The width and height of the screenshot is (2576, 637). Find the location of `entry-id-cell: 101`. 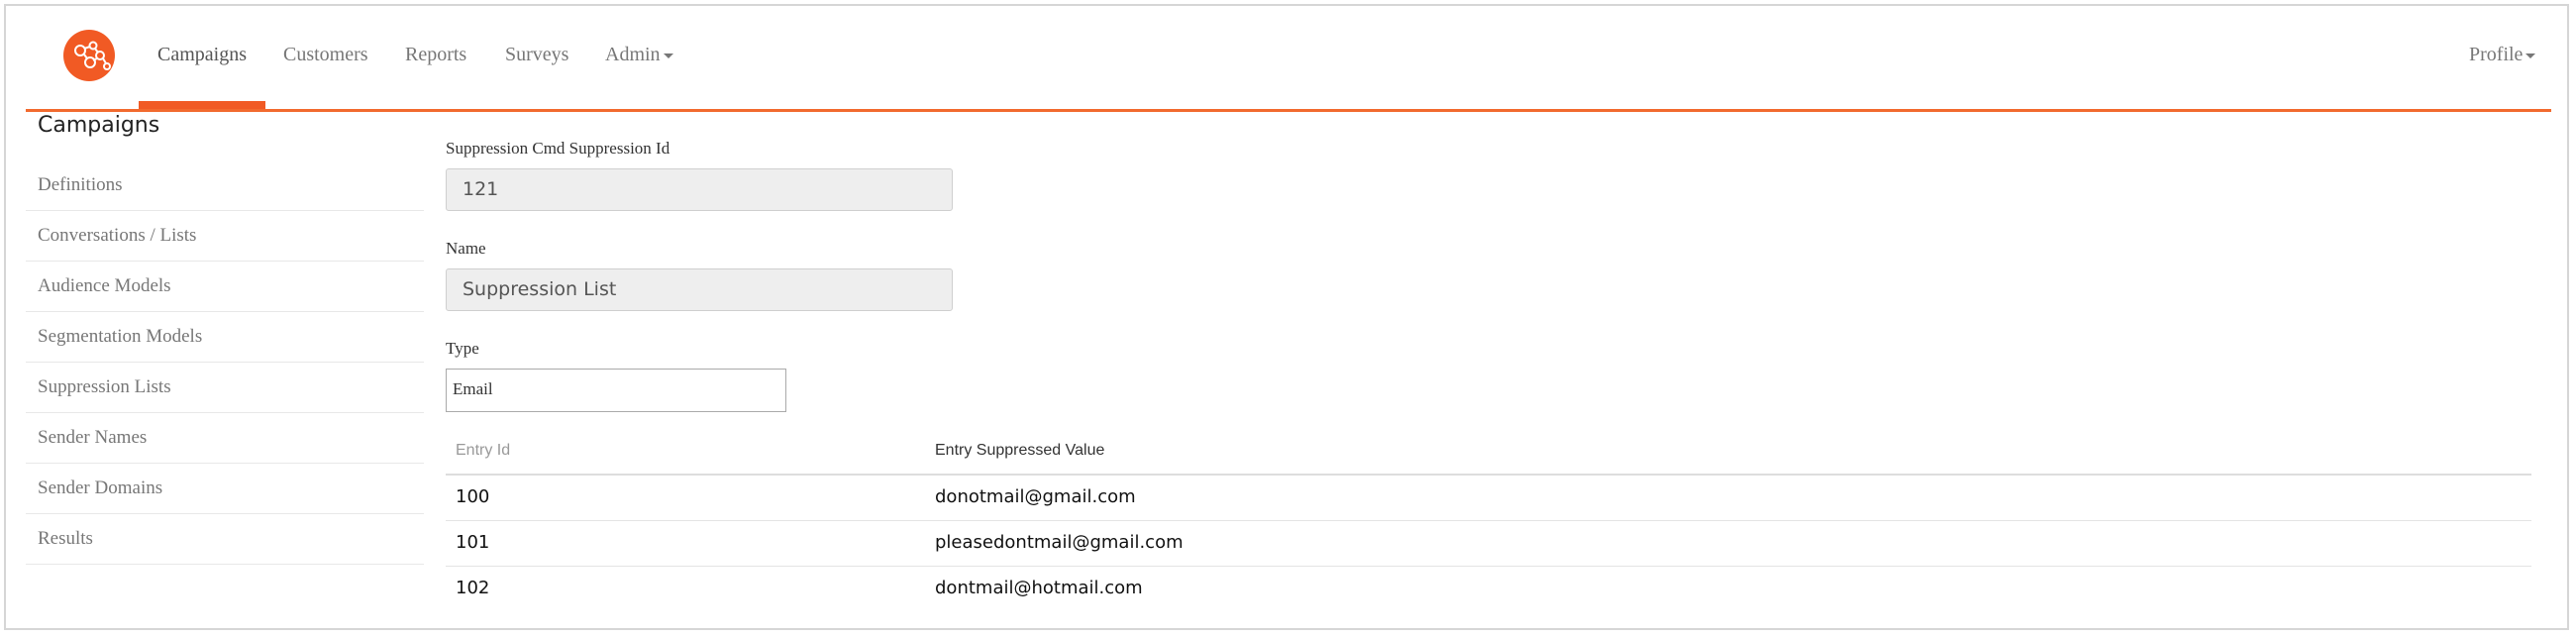

entry-id-cell: 101 is located at coordinates (473, 542).